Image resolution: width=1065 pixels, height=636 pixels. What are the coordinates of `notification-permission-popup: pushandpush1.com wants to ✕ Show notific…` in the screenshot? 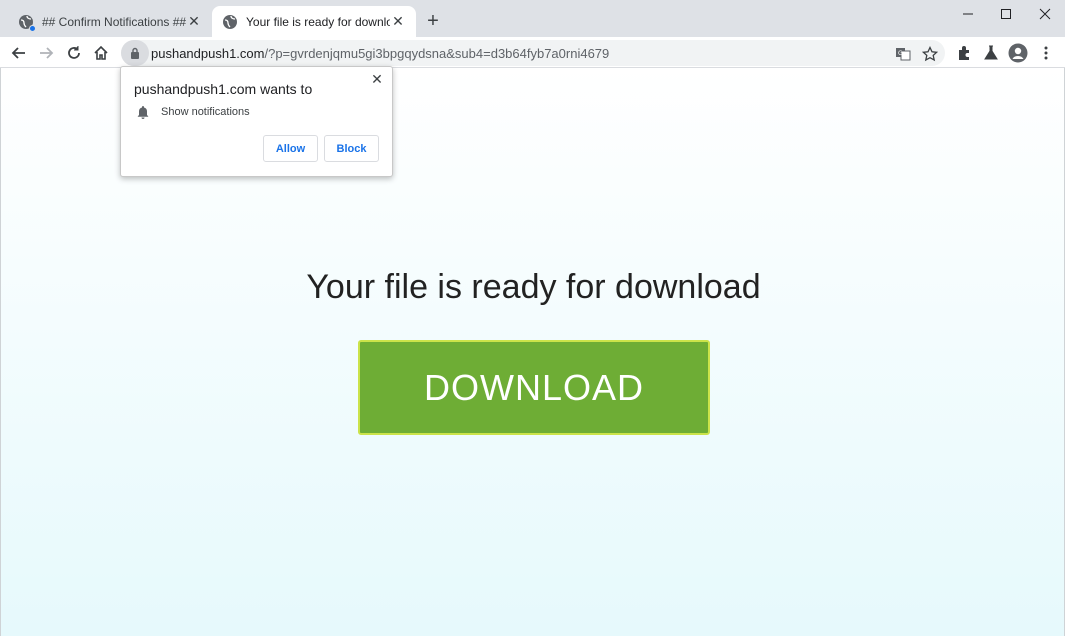 It's located at (256, 121).